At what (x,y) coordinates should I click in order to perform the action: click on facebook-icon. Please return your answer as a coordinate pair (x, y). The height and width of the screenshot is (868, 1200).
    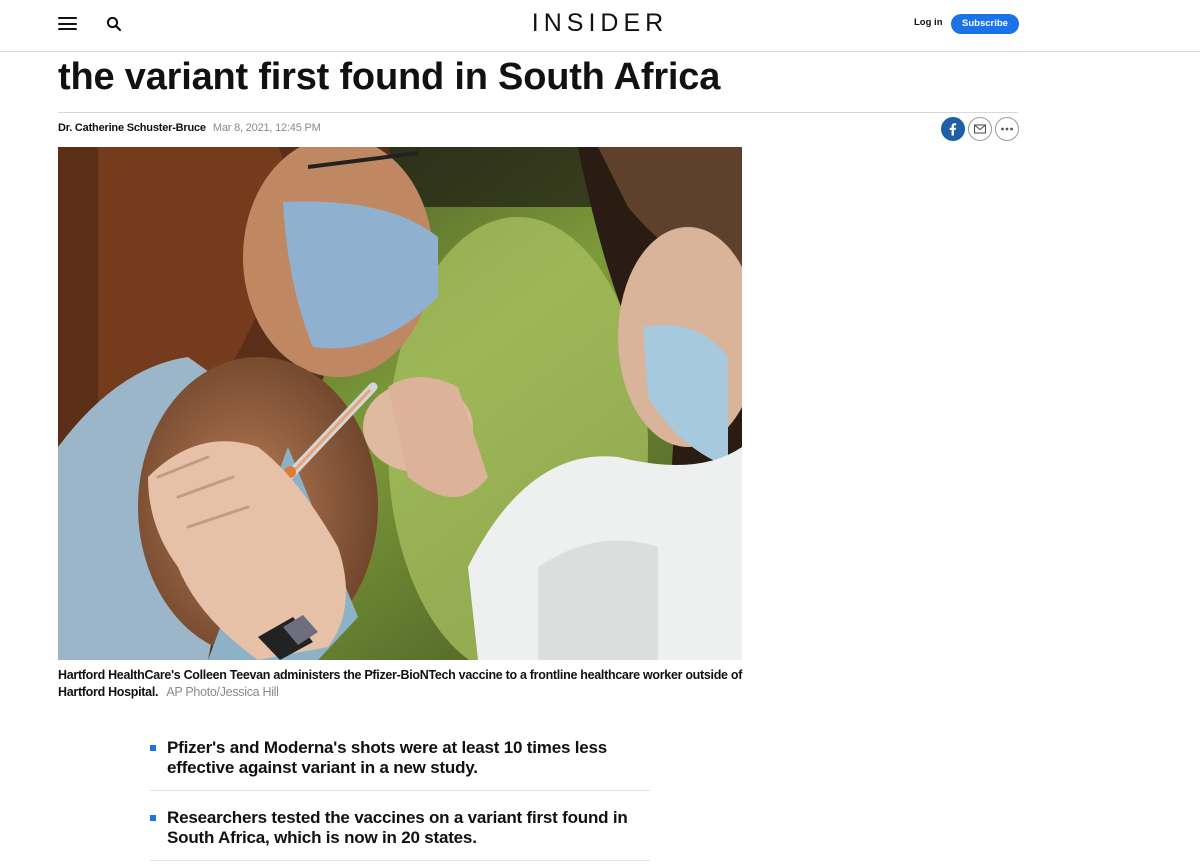
    Looking at the image, I should click on (953, 129).